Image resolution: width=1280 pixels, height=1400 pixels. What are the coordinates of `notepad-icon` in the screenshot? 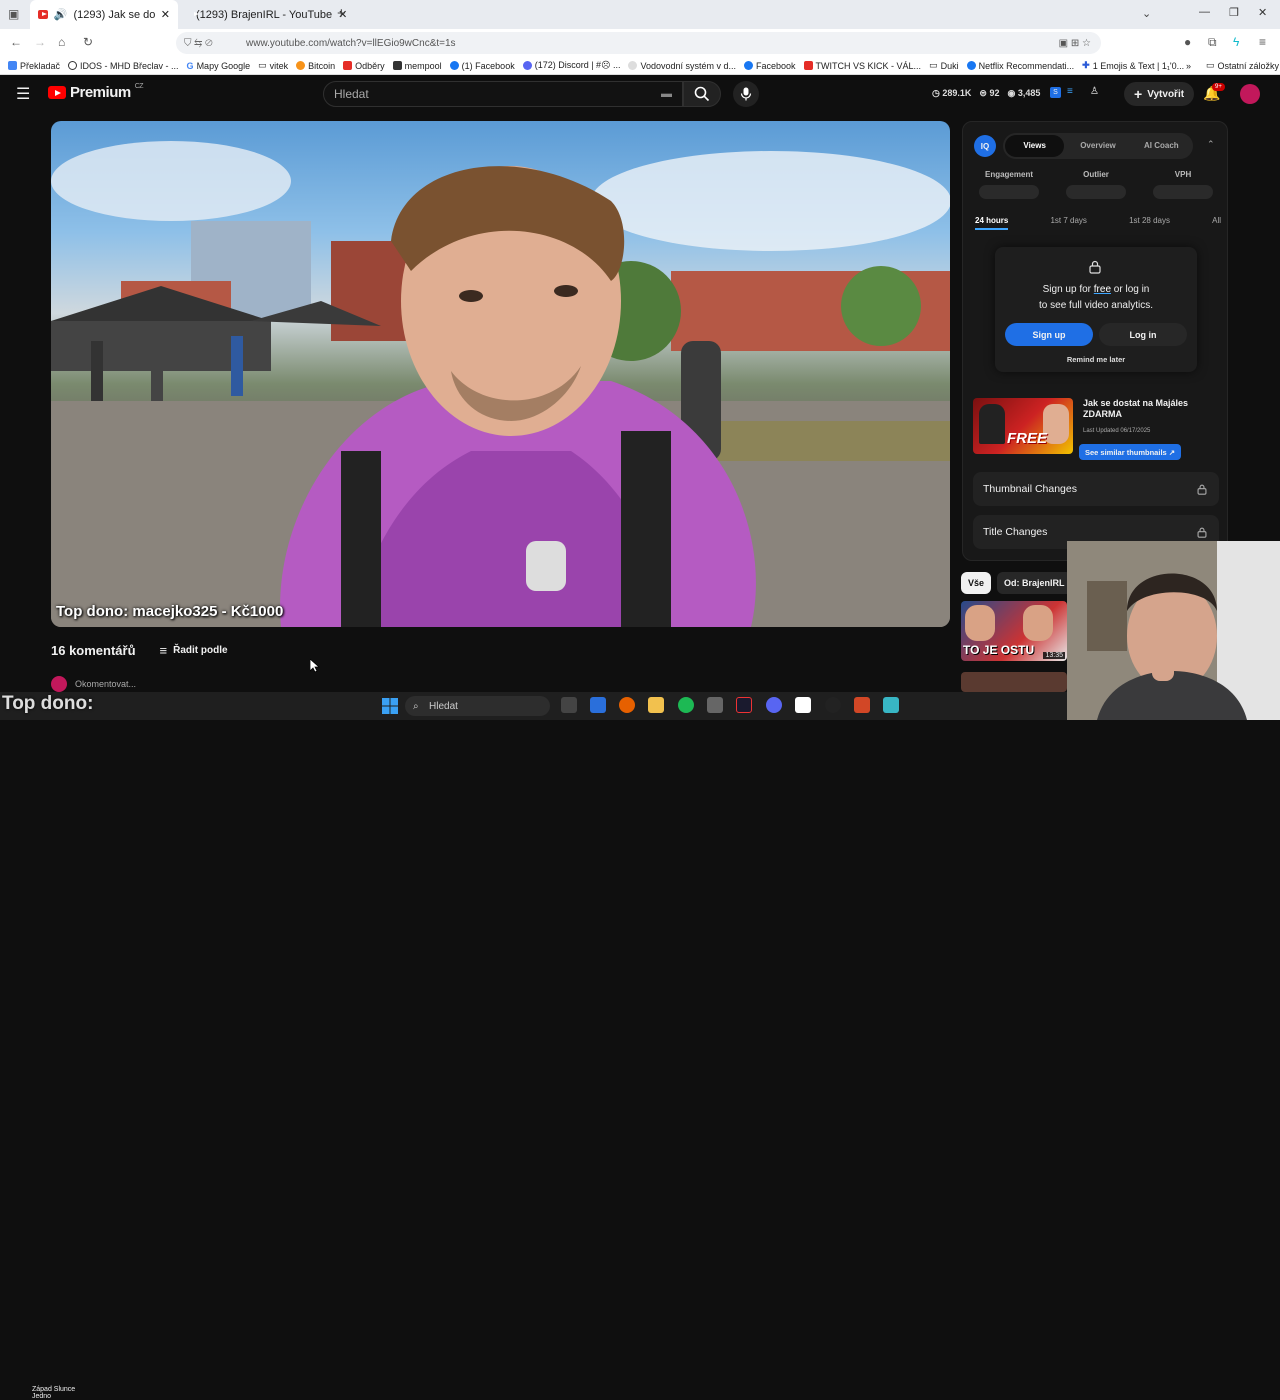 It's located at (891, 705).